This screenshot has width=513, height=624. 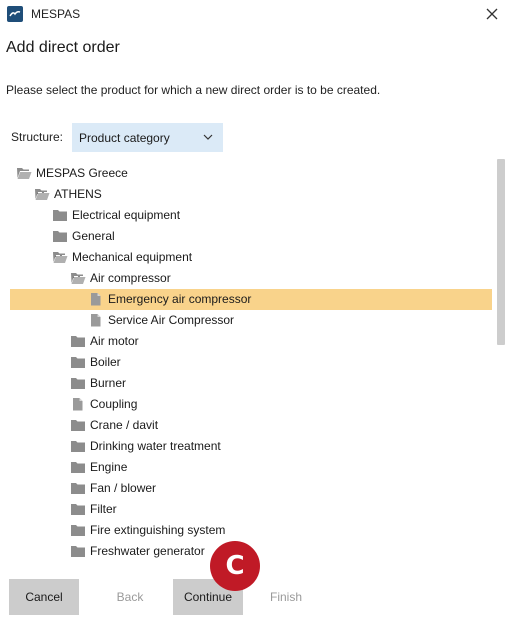 I want to click on tree-row-label: Mechanical equipment, so click(x=132, y=257).